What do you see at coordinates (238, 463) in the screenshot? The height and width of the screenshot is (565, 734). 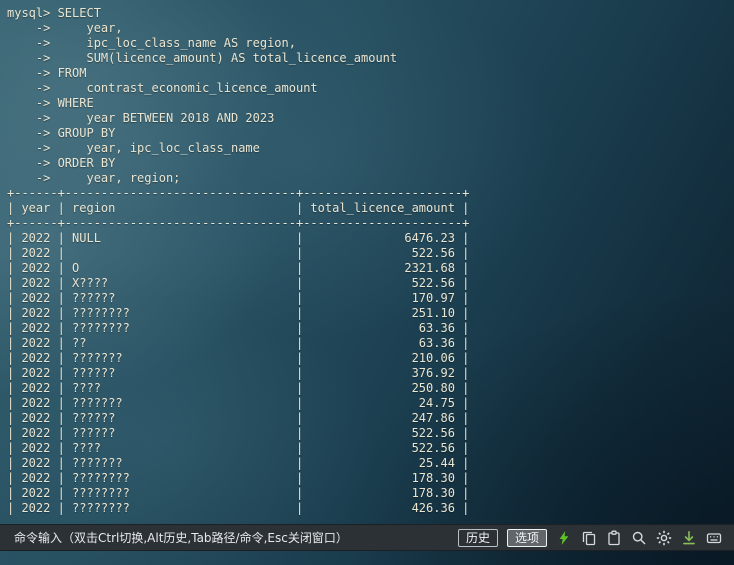 I see `terminal-line: | 2022 | ??????? | 25.44 |` at bounding box center [238, 463].